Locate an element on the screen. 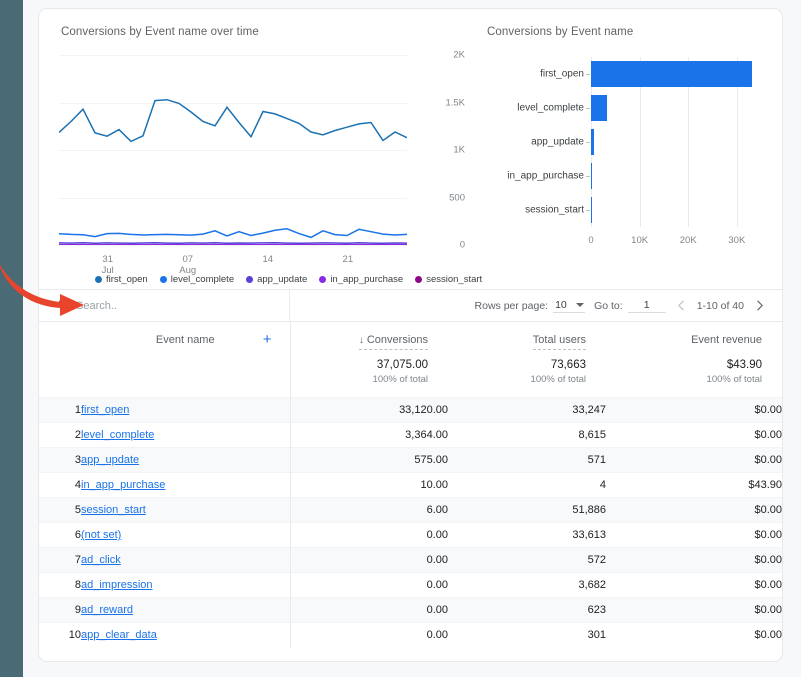 Image resolution: width=801 pixels, height=677 pixels. legend-item-first_open: first_open is located at coordinates (121, 279).